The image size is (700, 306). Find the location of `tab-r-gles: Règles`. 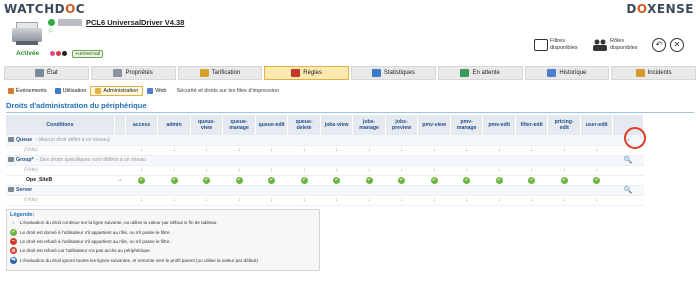

tab-r-gles: Règles is located at coordinates (306, 73).